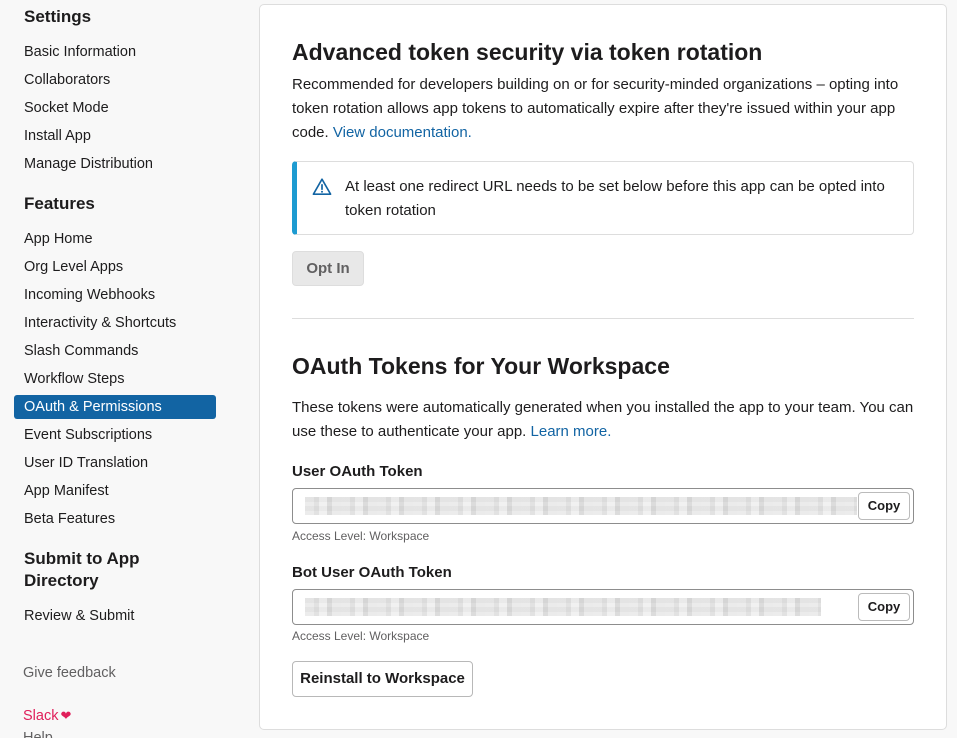 The image size is (957, 738). What do you see at coordinates (115, 295) in the screenshot?
I see `sidebar-item-incoming-webhooks: Incoming Webhooks` at bounding box center [115, 295].